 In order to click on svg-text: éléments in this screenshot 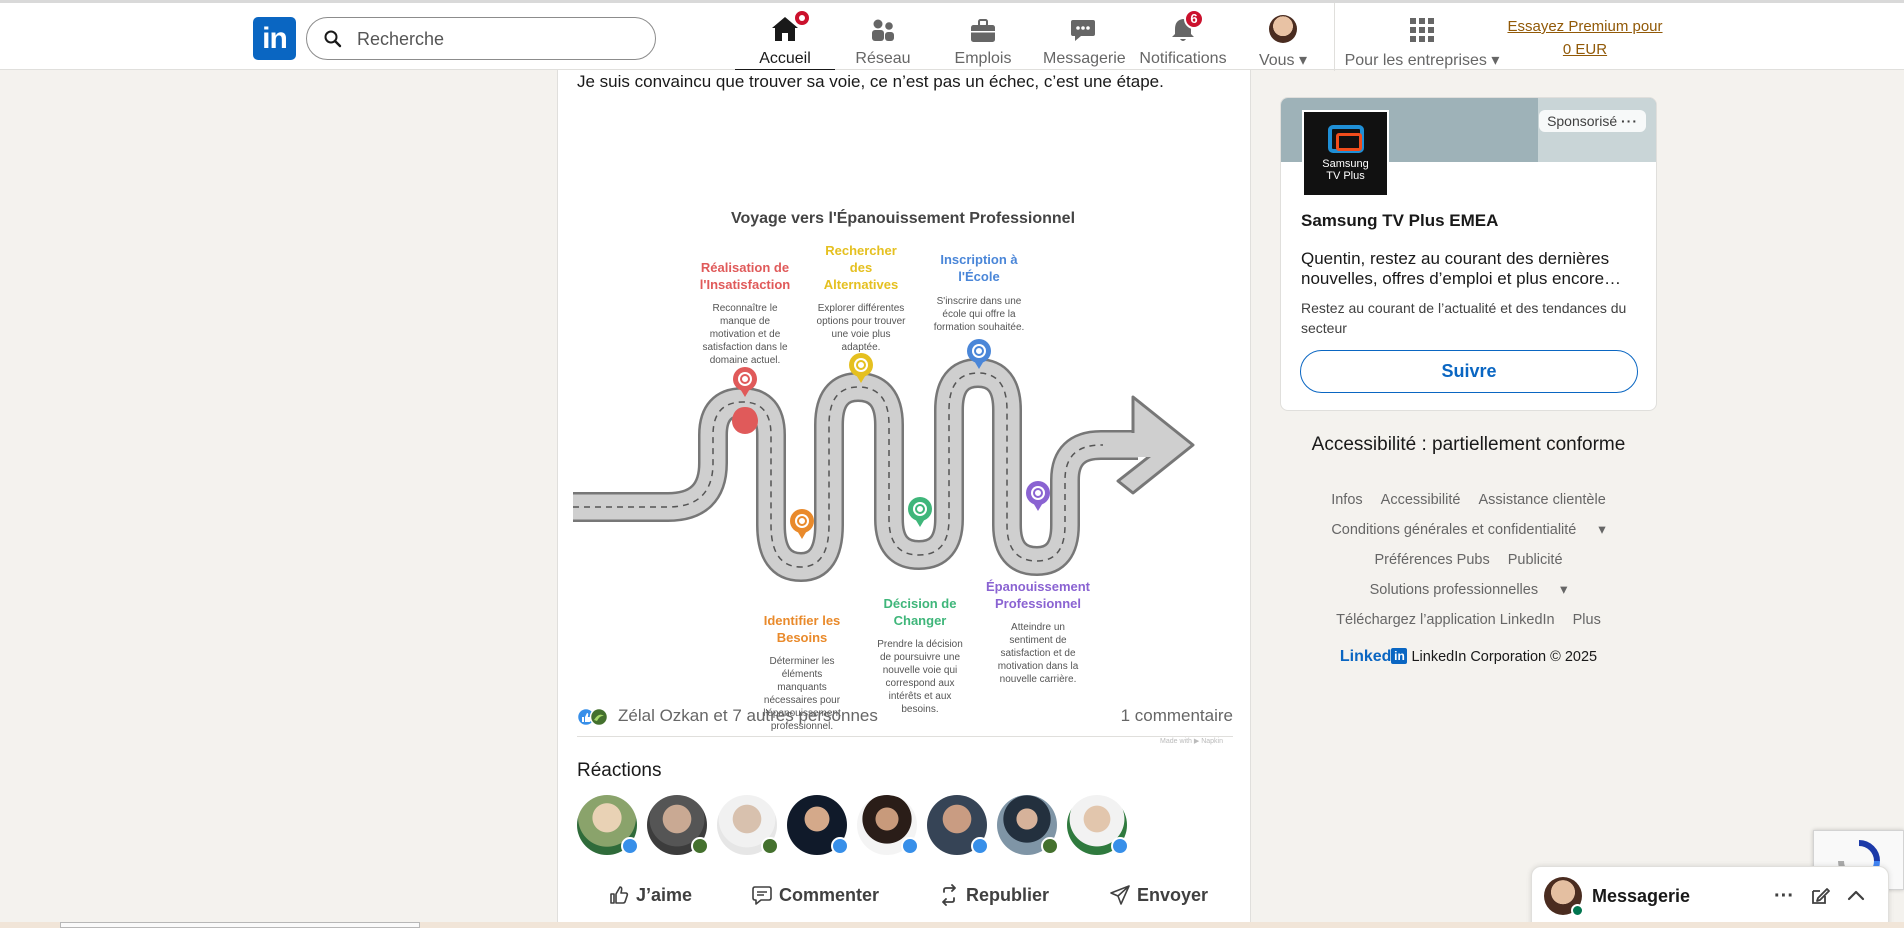, I will do `click(802, 674)`.